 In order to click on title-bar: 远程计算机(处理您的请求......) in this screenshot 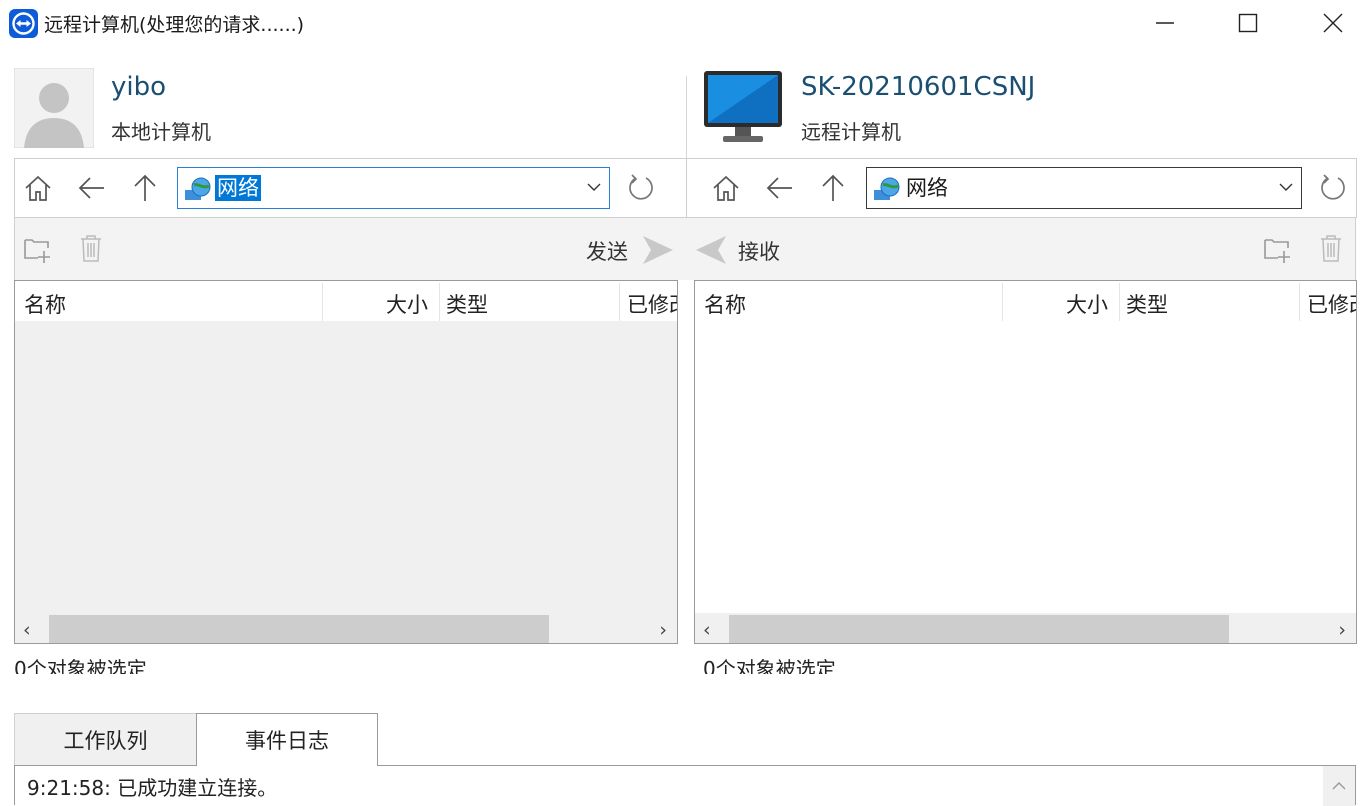, I will do `click(684, 23)`.